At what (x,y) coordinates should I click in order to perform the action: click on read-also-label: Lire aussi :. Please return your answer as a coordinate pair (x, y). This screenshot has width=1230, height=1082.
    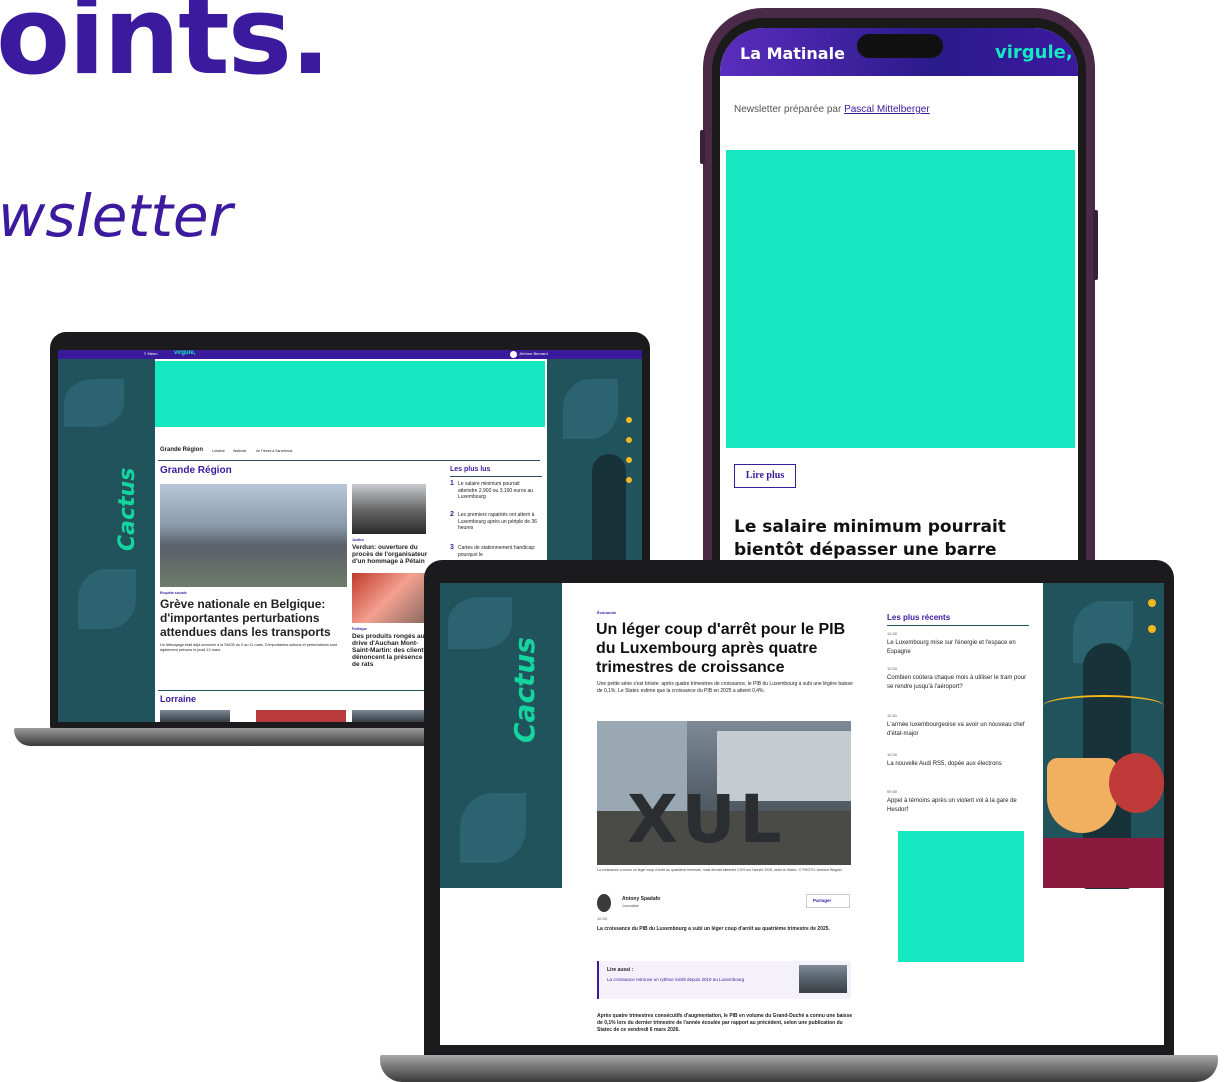
    Looking at the image, I should click on (620, 970).